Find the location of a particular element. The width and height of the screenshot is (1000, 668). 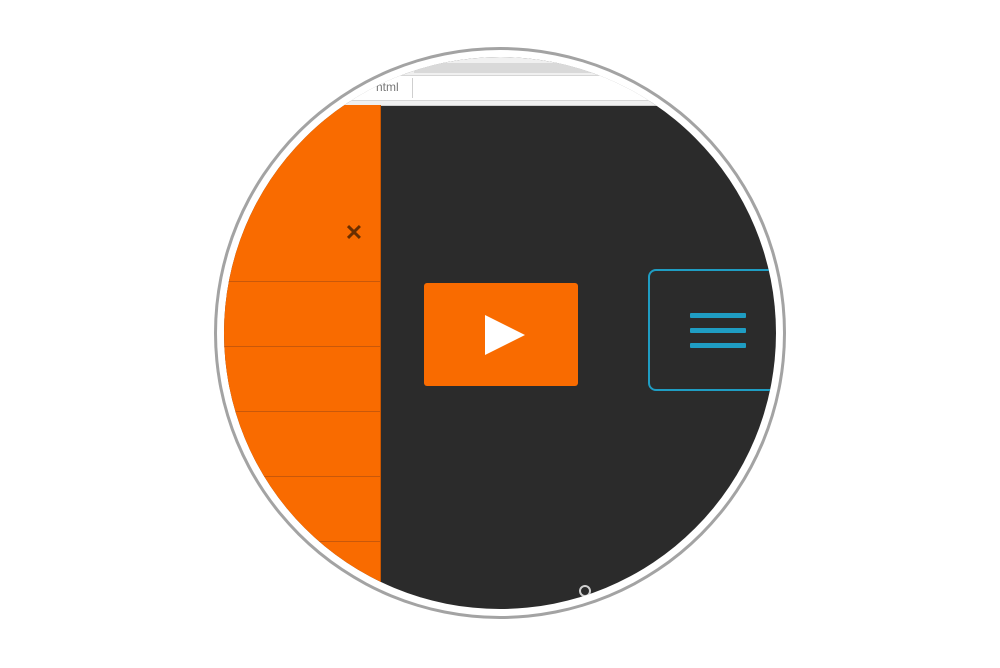

play-button is located at coordinates (501, 334).